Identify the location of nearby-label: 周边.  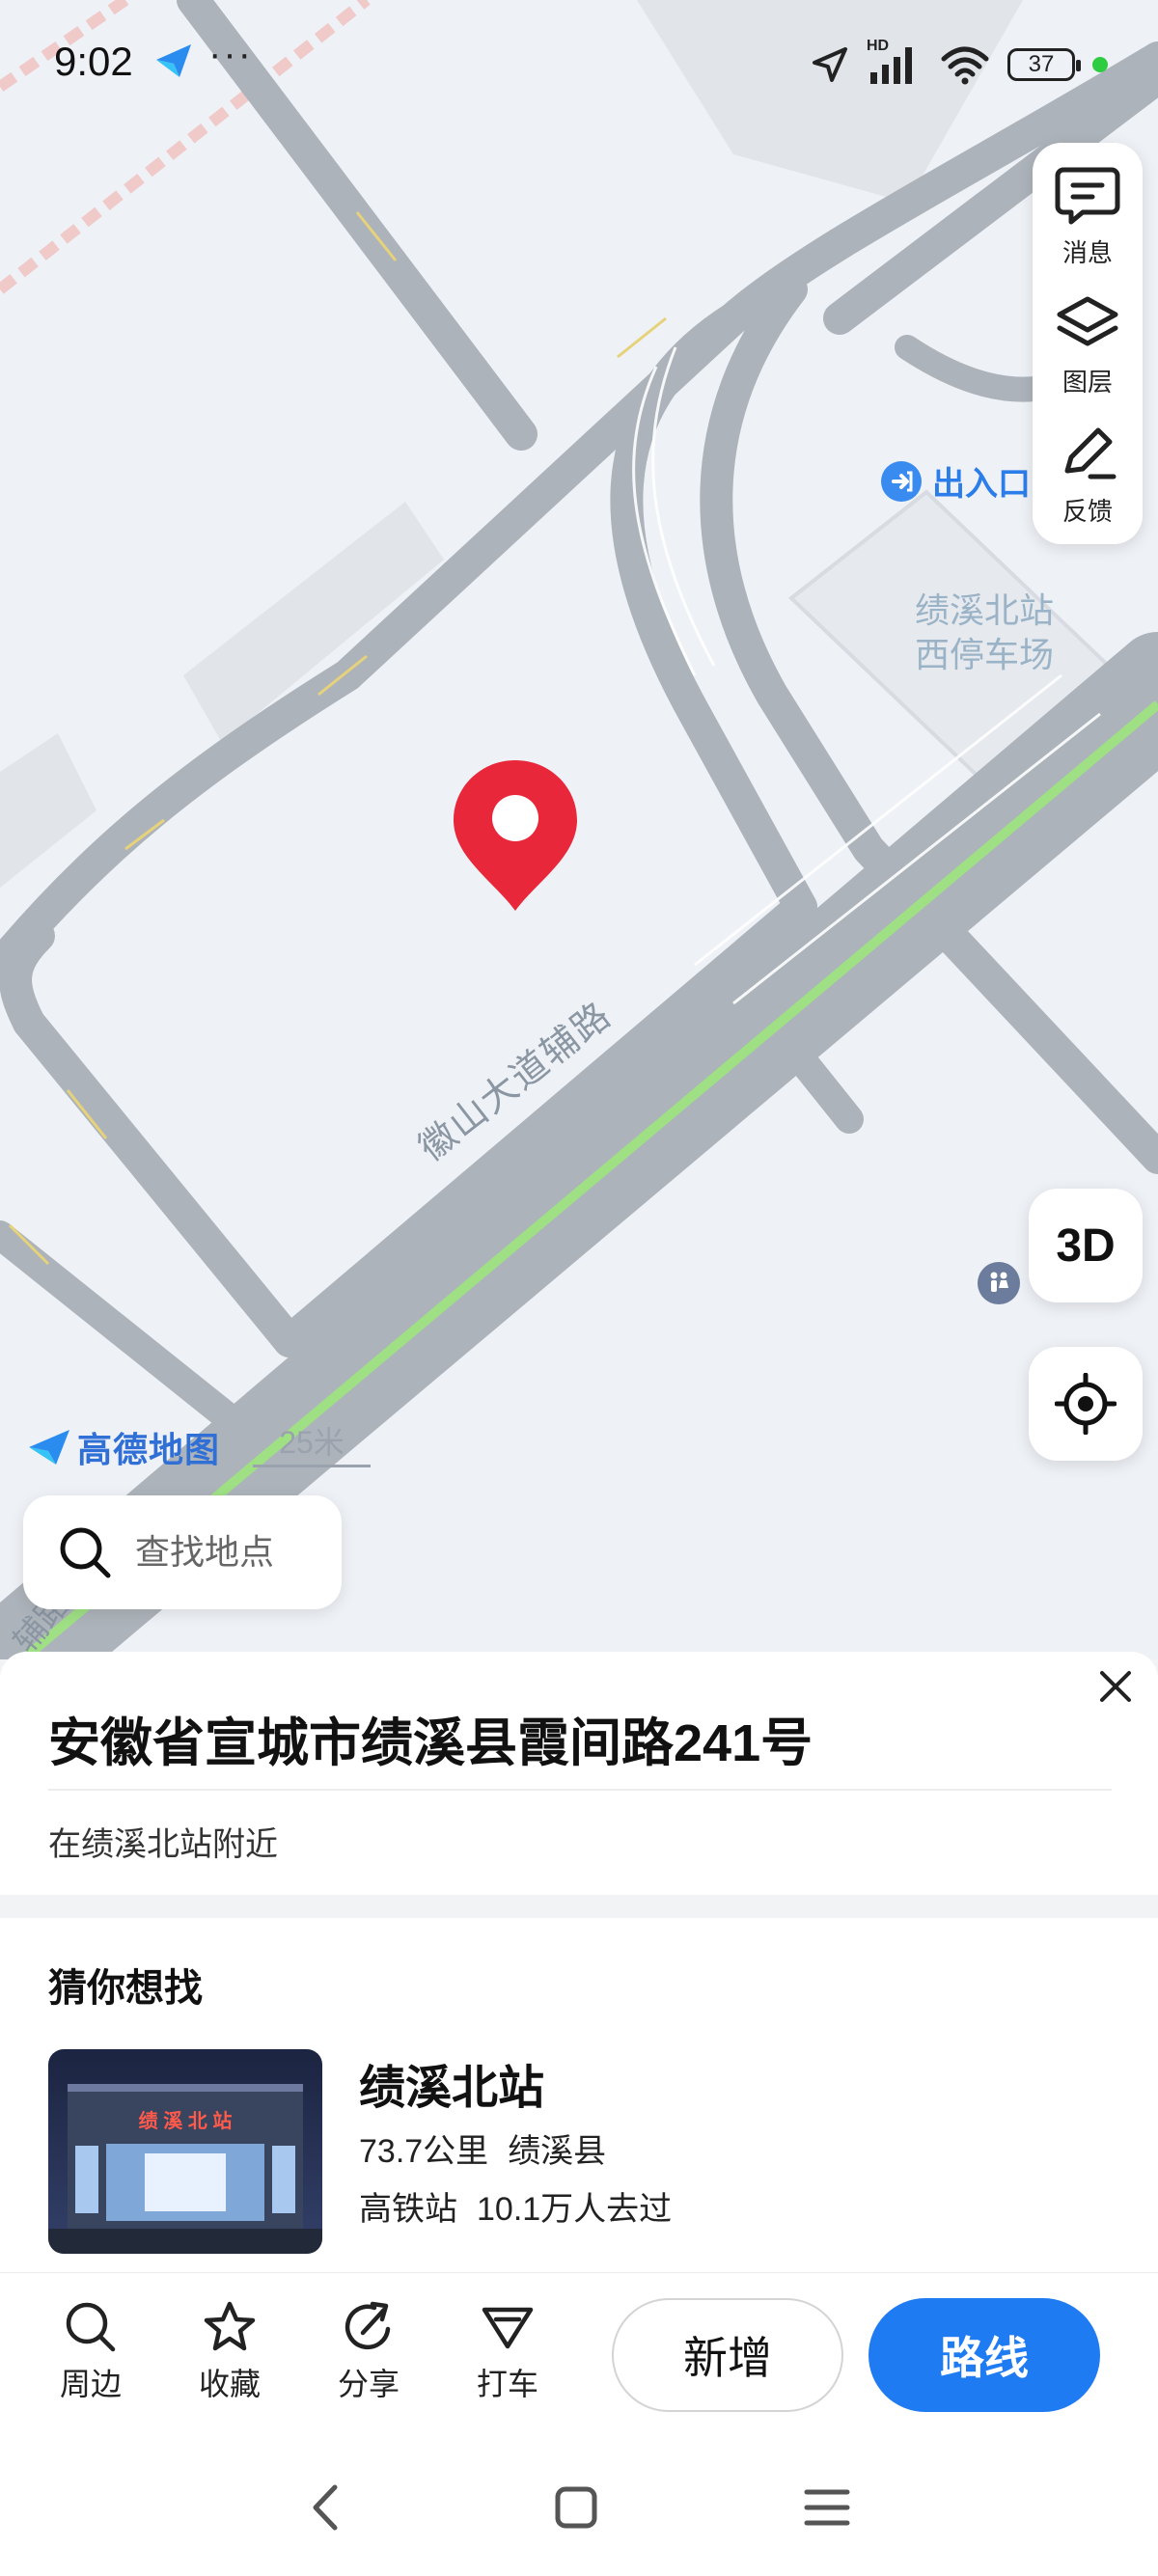
(90, 2384).